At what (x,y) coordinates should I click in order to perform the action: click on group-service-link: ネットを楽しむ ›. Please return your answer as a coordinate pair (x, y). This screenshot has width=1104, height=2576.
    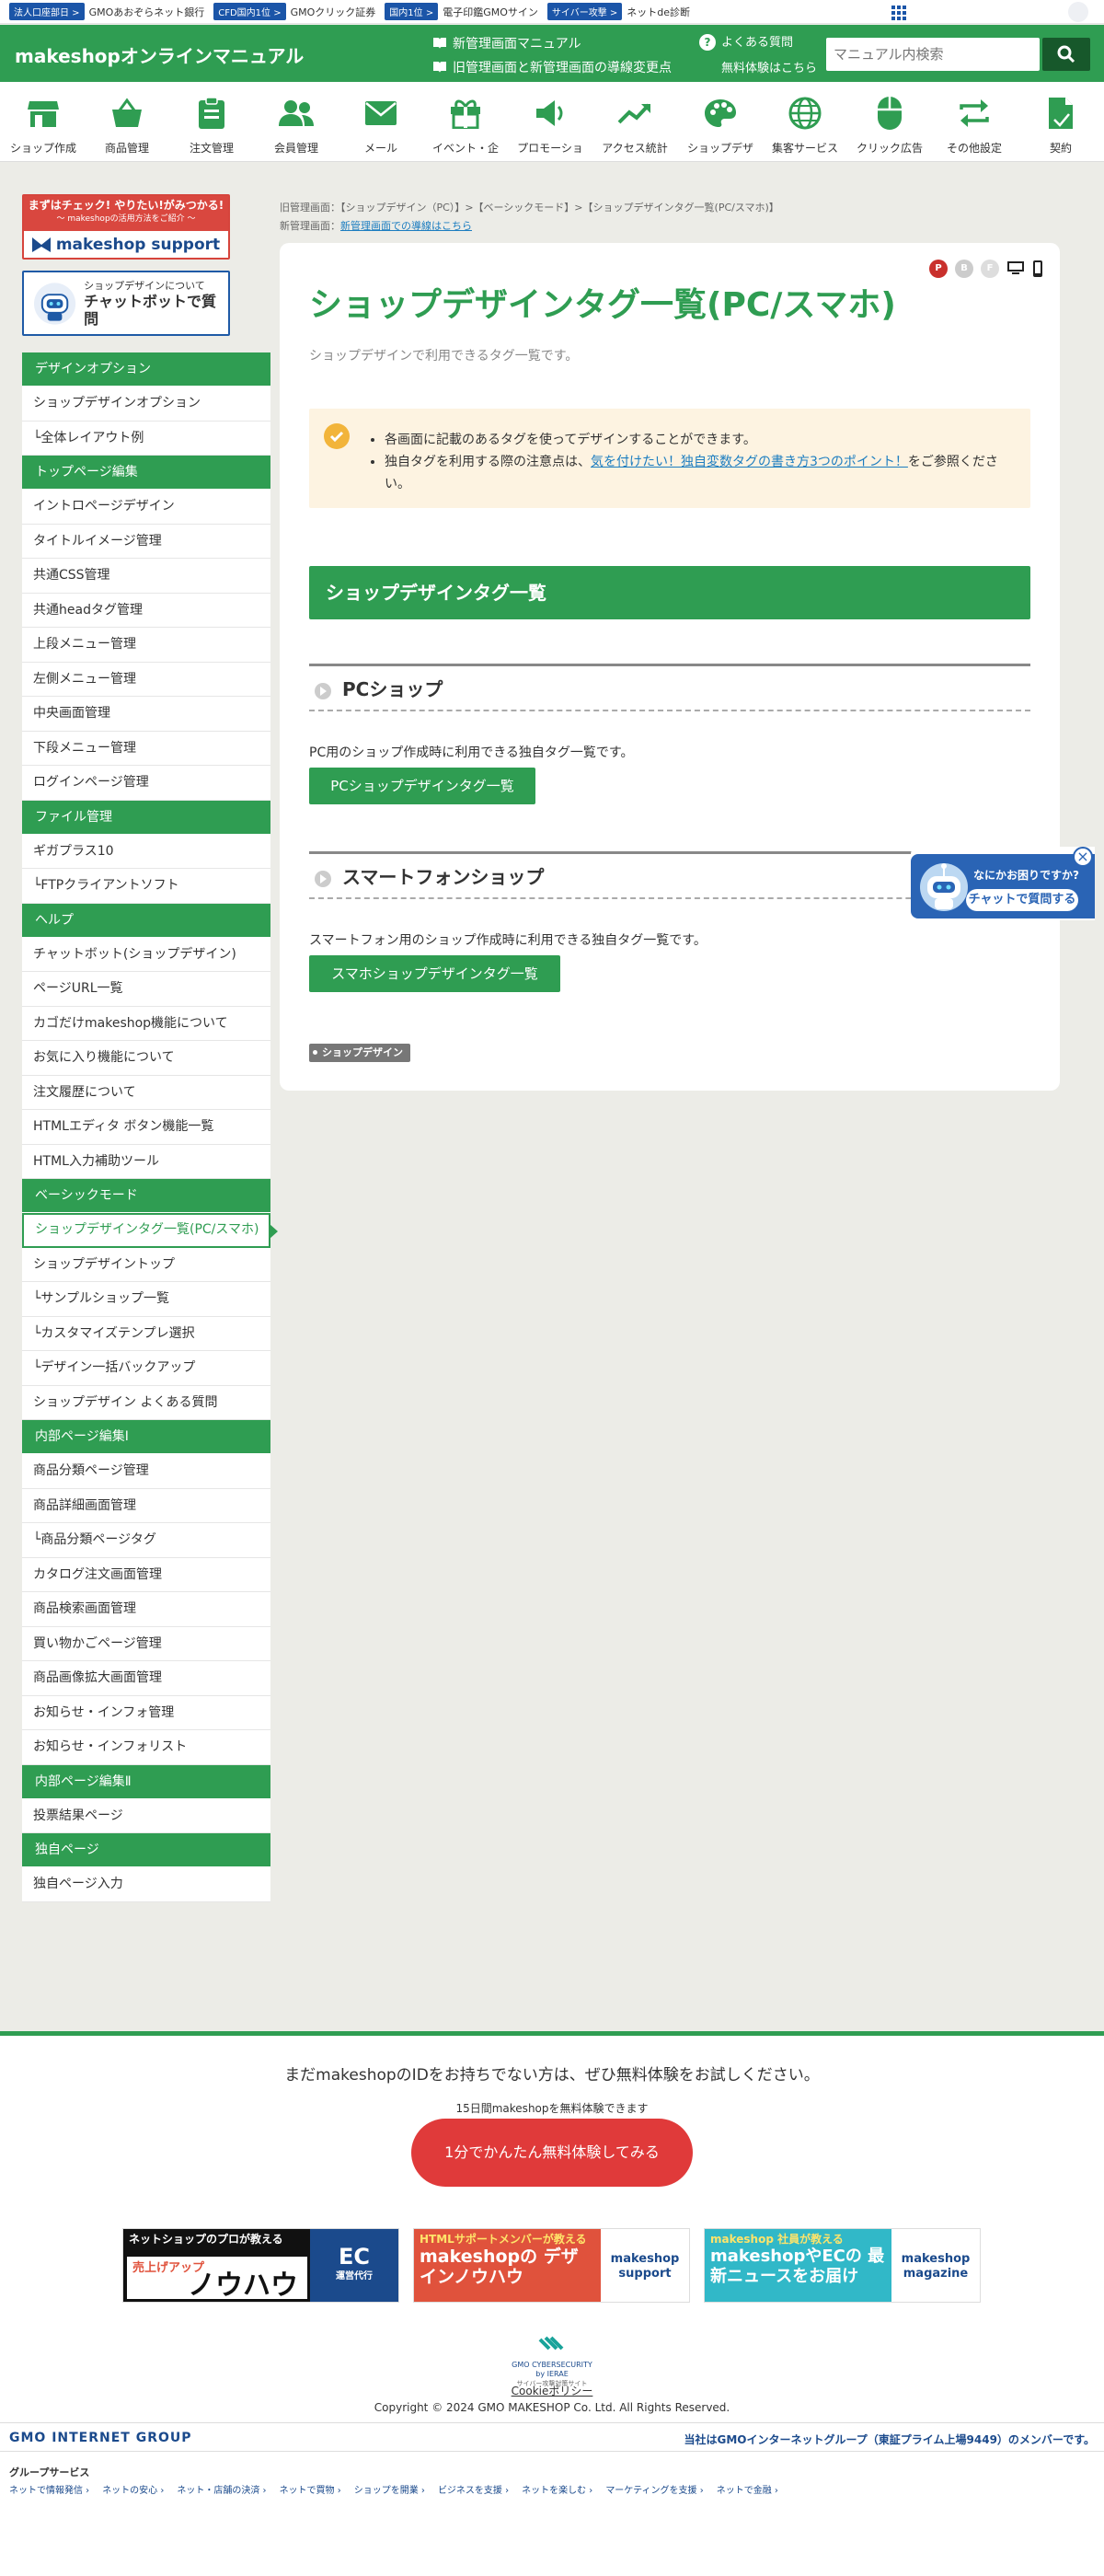
    Looking at the image, I should click on (557, 2489).